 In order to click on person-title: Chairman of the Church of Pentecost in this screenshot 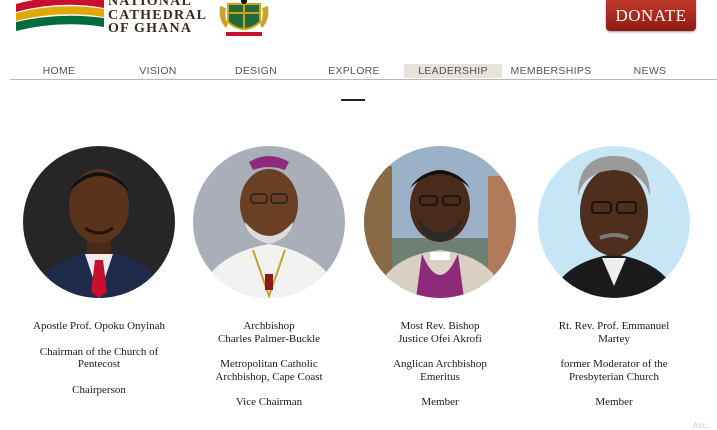, I will do `click(99, 358)`.